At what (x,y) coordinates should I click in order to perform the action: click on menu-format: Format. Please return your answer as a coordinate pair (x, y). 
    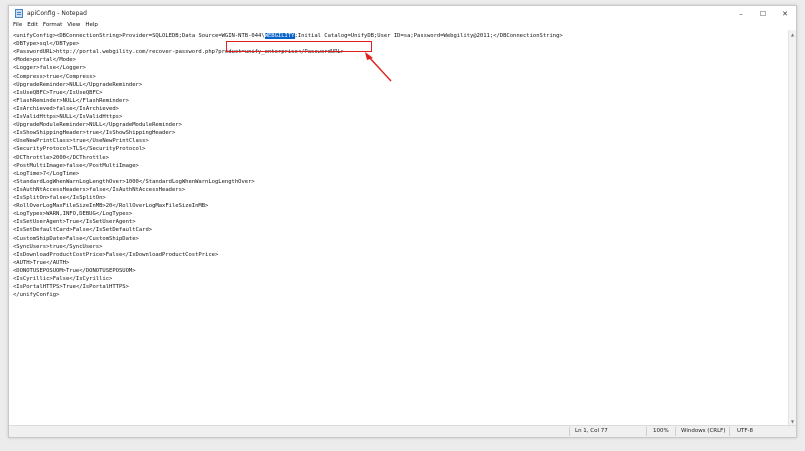
    Looking at the image, I should click on (52, 25).